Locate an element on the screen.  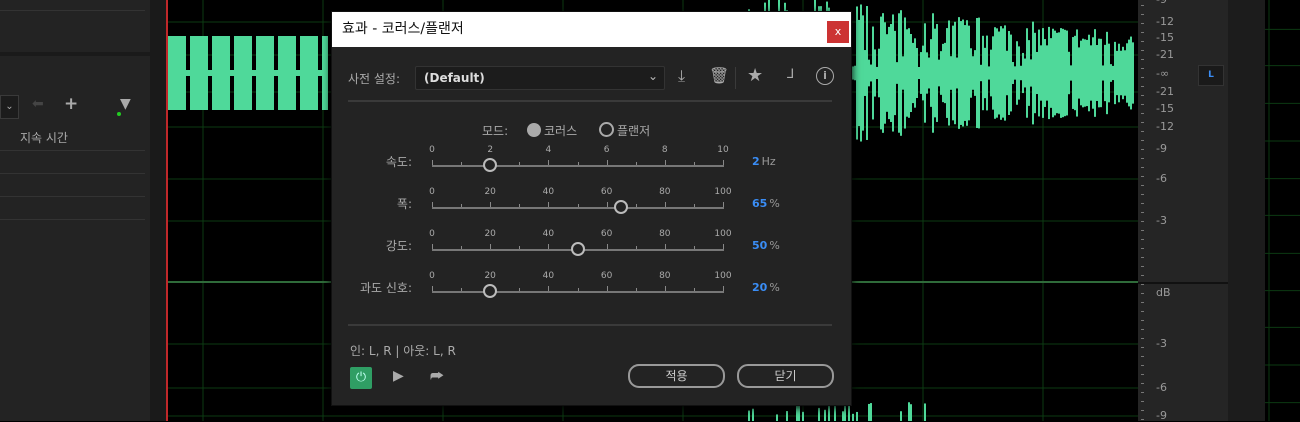
channel-badge-L: L is located at coordinates (1211, 75).